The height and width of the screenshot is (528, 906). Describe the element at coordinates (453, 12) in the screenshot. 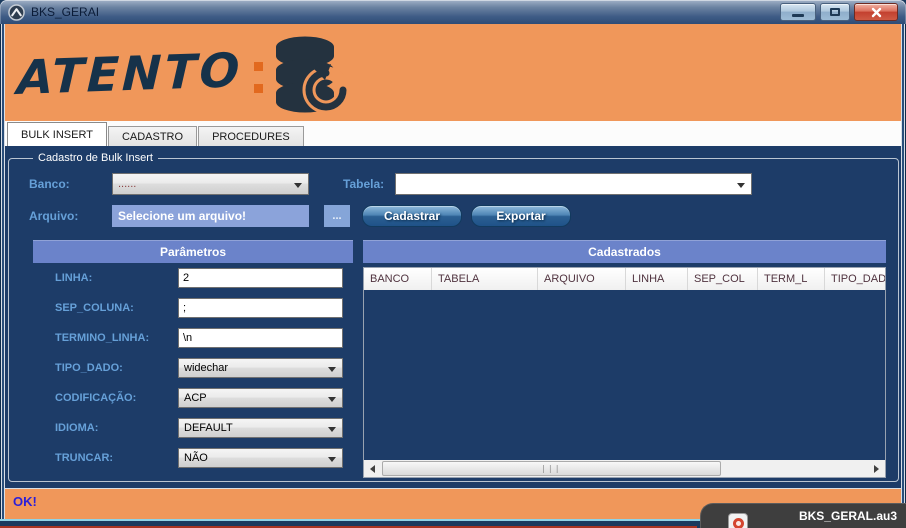

I see `title-bar: BKS_GERAI` at that location.